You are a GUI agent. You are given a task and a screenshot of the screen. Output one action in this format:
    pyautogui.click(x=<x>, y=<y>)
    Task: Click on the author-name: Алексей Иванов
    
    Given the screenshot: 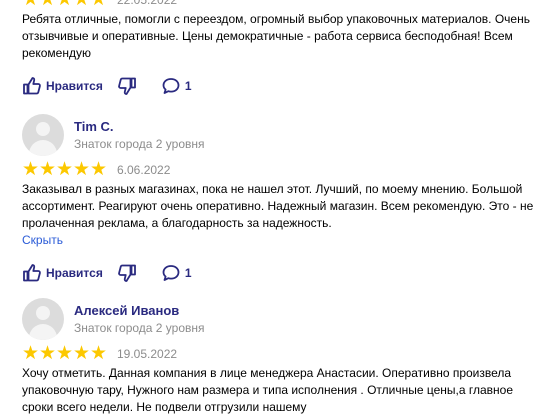 What is the action you would take?
    pyautogui.click(x=139, y=311)
    